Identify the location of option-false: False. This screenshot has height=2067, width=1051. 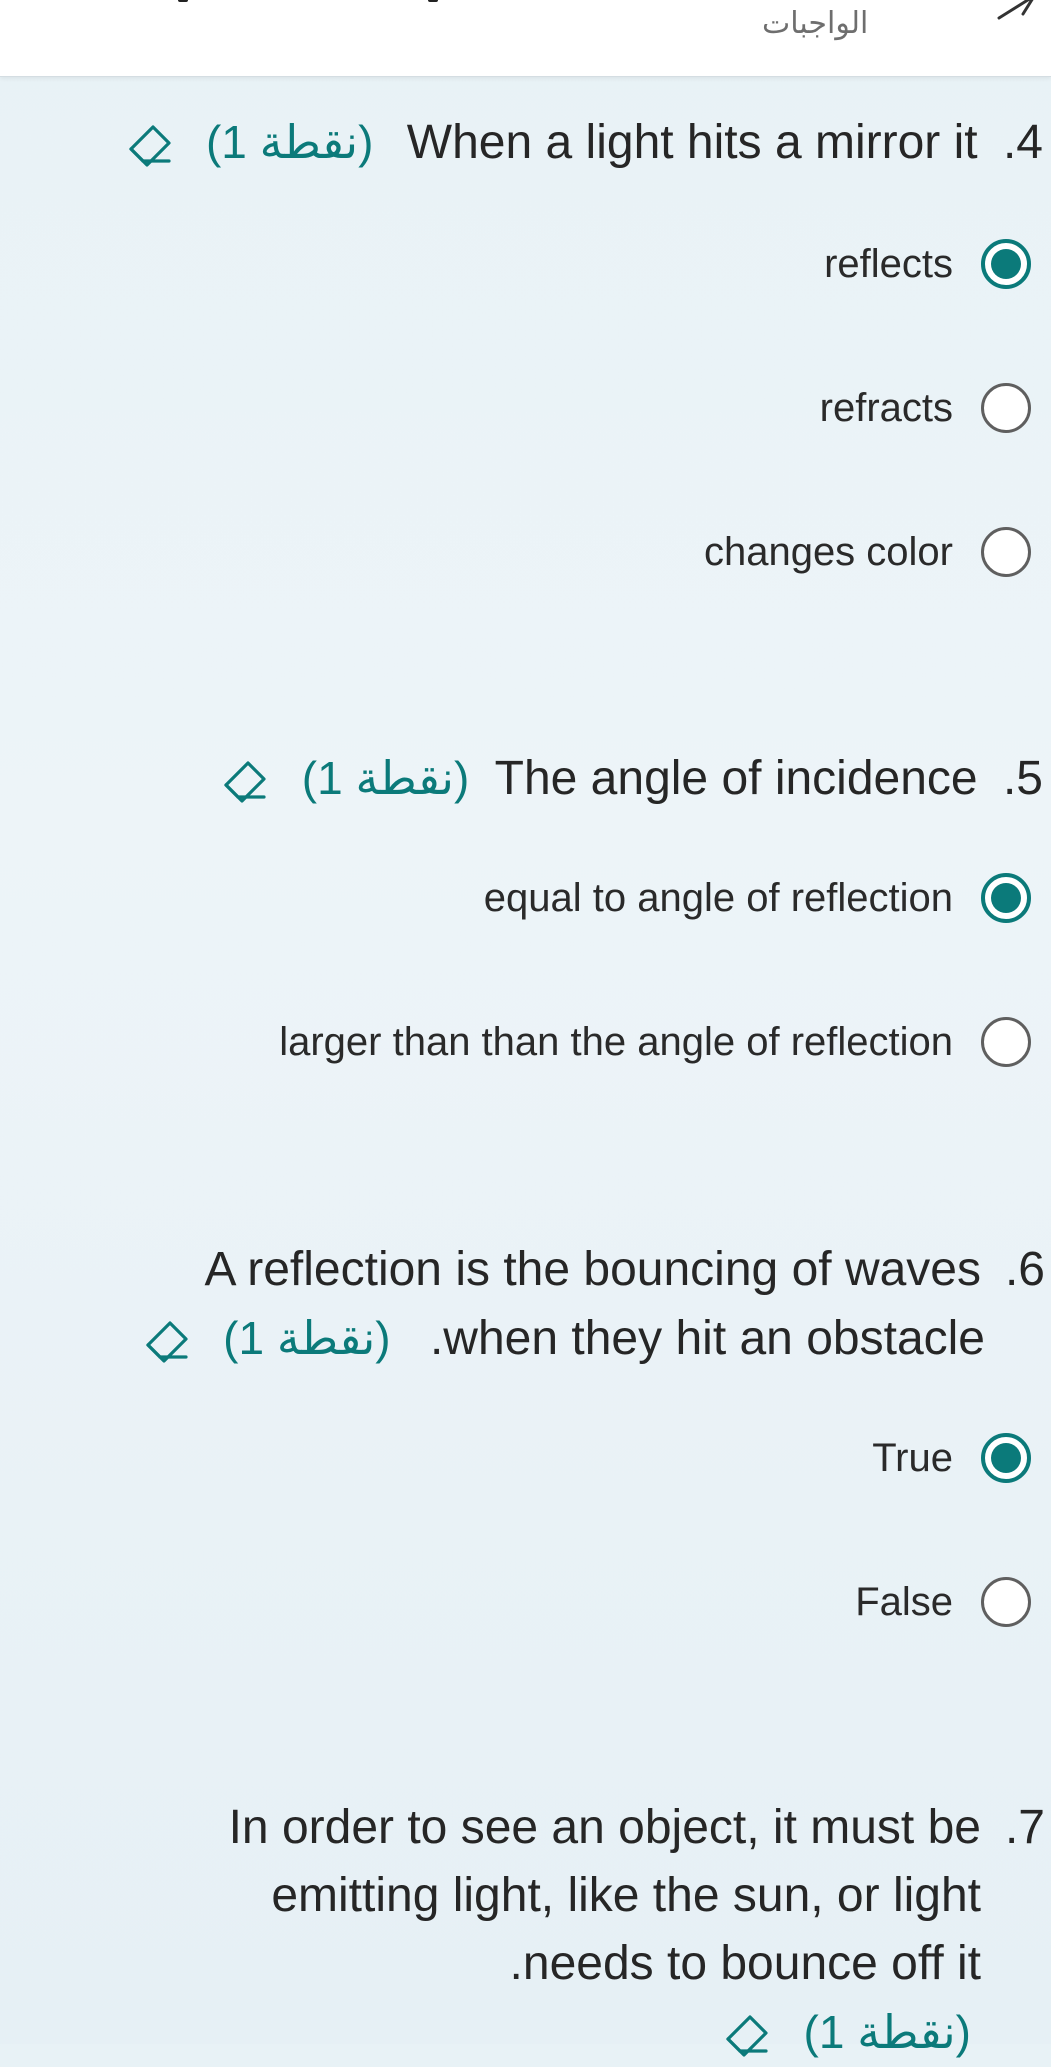
(943, 1602).